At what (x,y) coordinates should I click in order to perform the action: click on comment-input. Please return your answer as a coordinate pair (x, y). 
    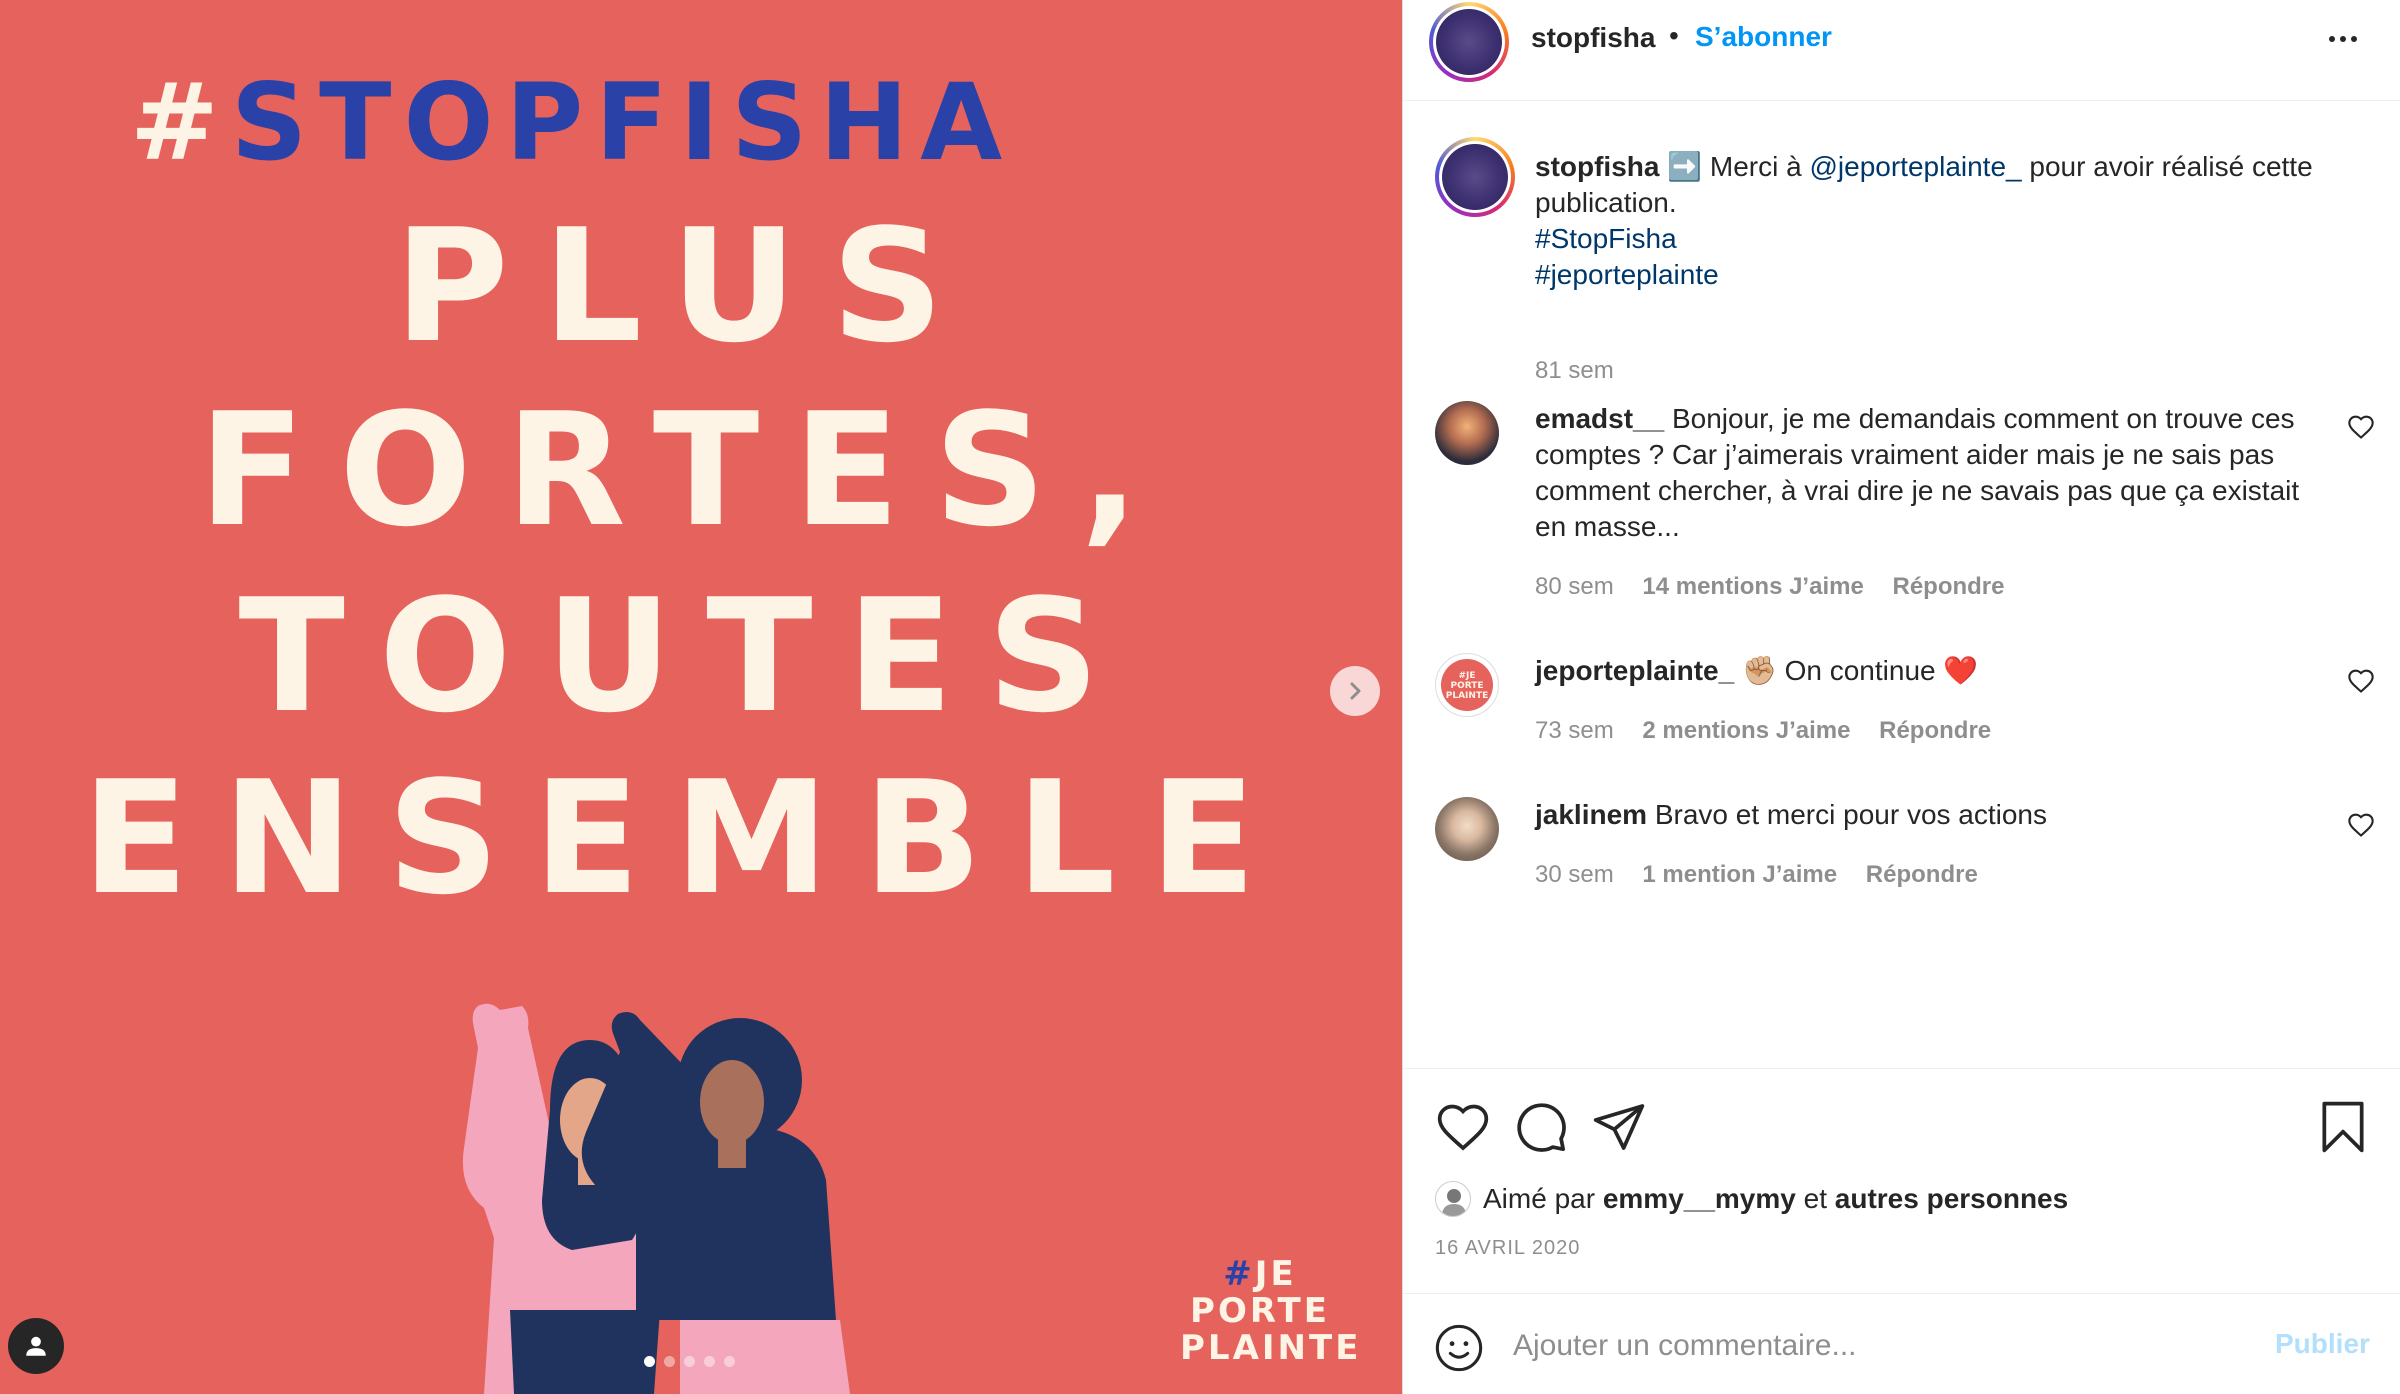
    Looking at the image, I should click on (1863, 1346).